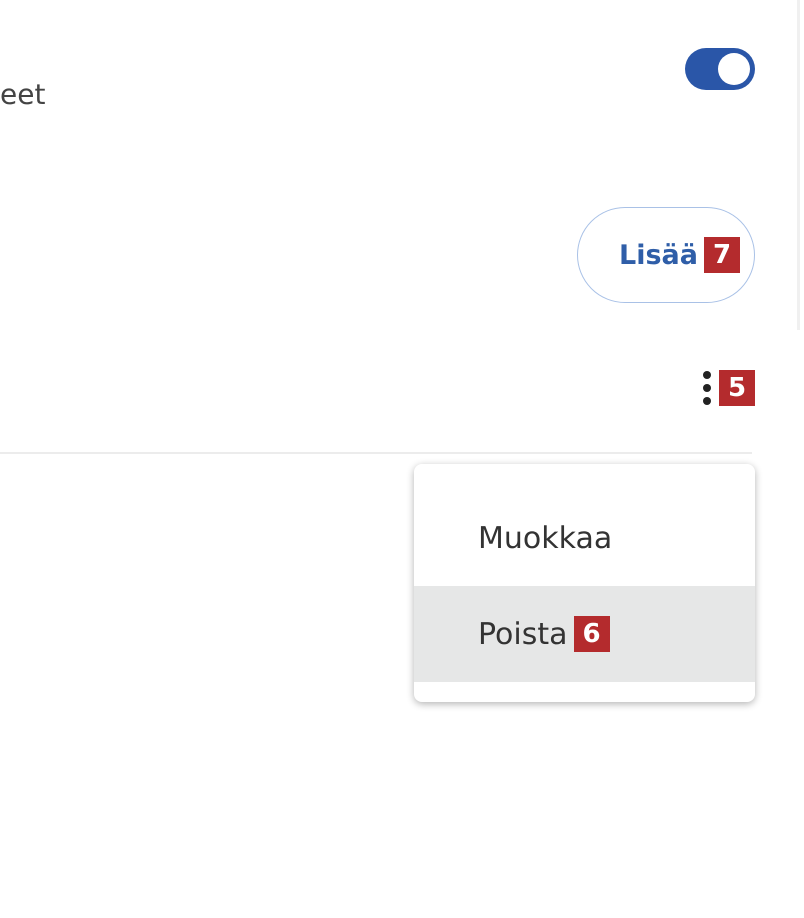  What do you see at coordinates (592, 634) in the screenshot?
I see `number-badge: 6` at bounding box center [592, 634].